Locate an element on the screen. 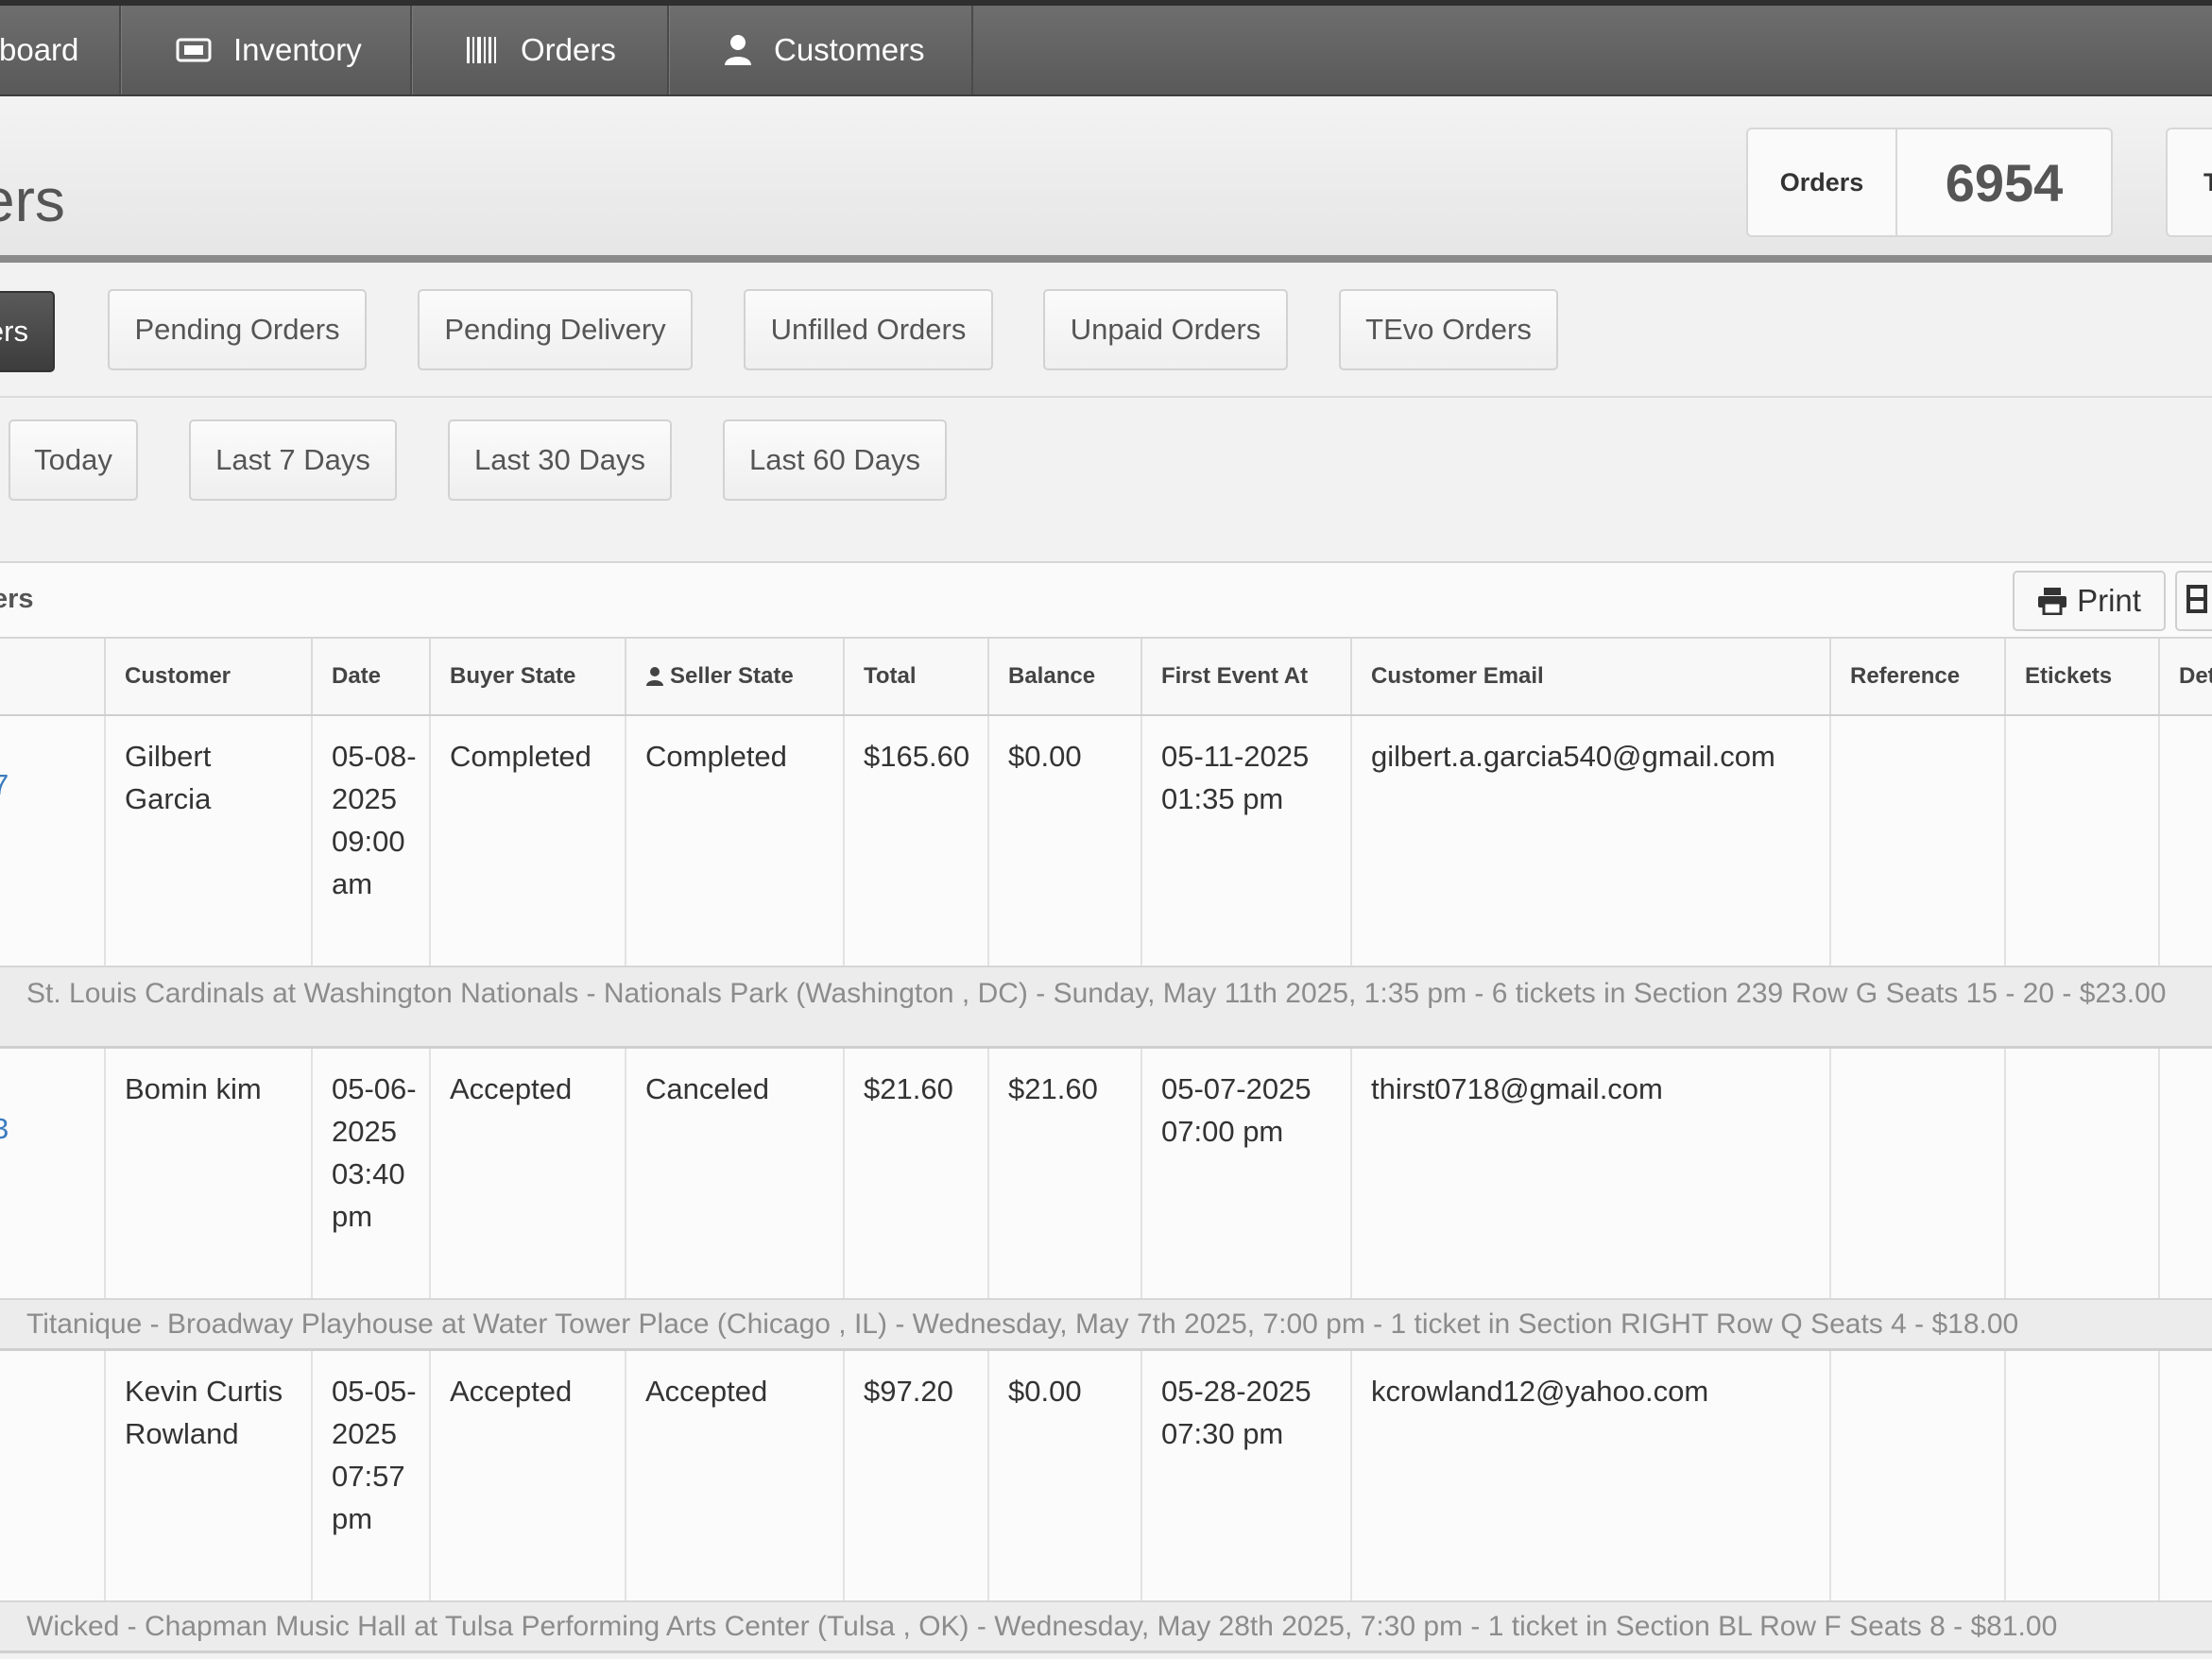 Image resolution: width=2212 pixels, height=1659 pixels. first-event-cell: 05-07-2025 07:00 pm is located at coordinates (1245, 1174).